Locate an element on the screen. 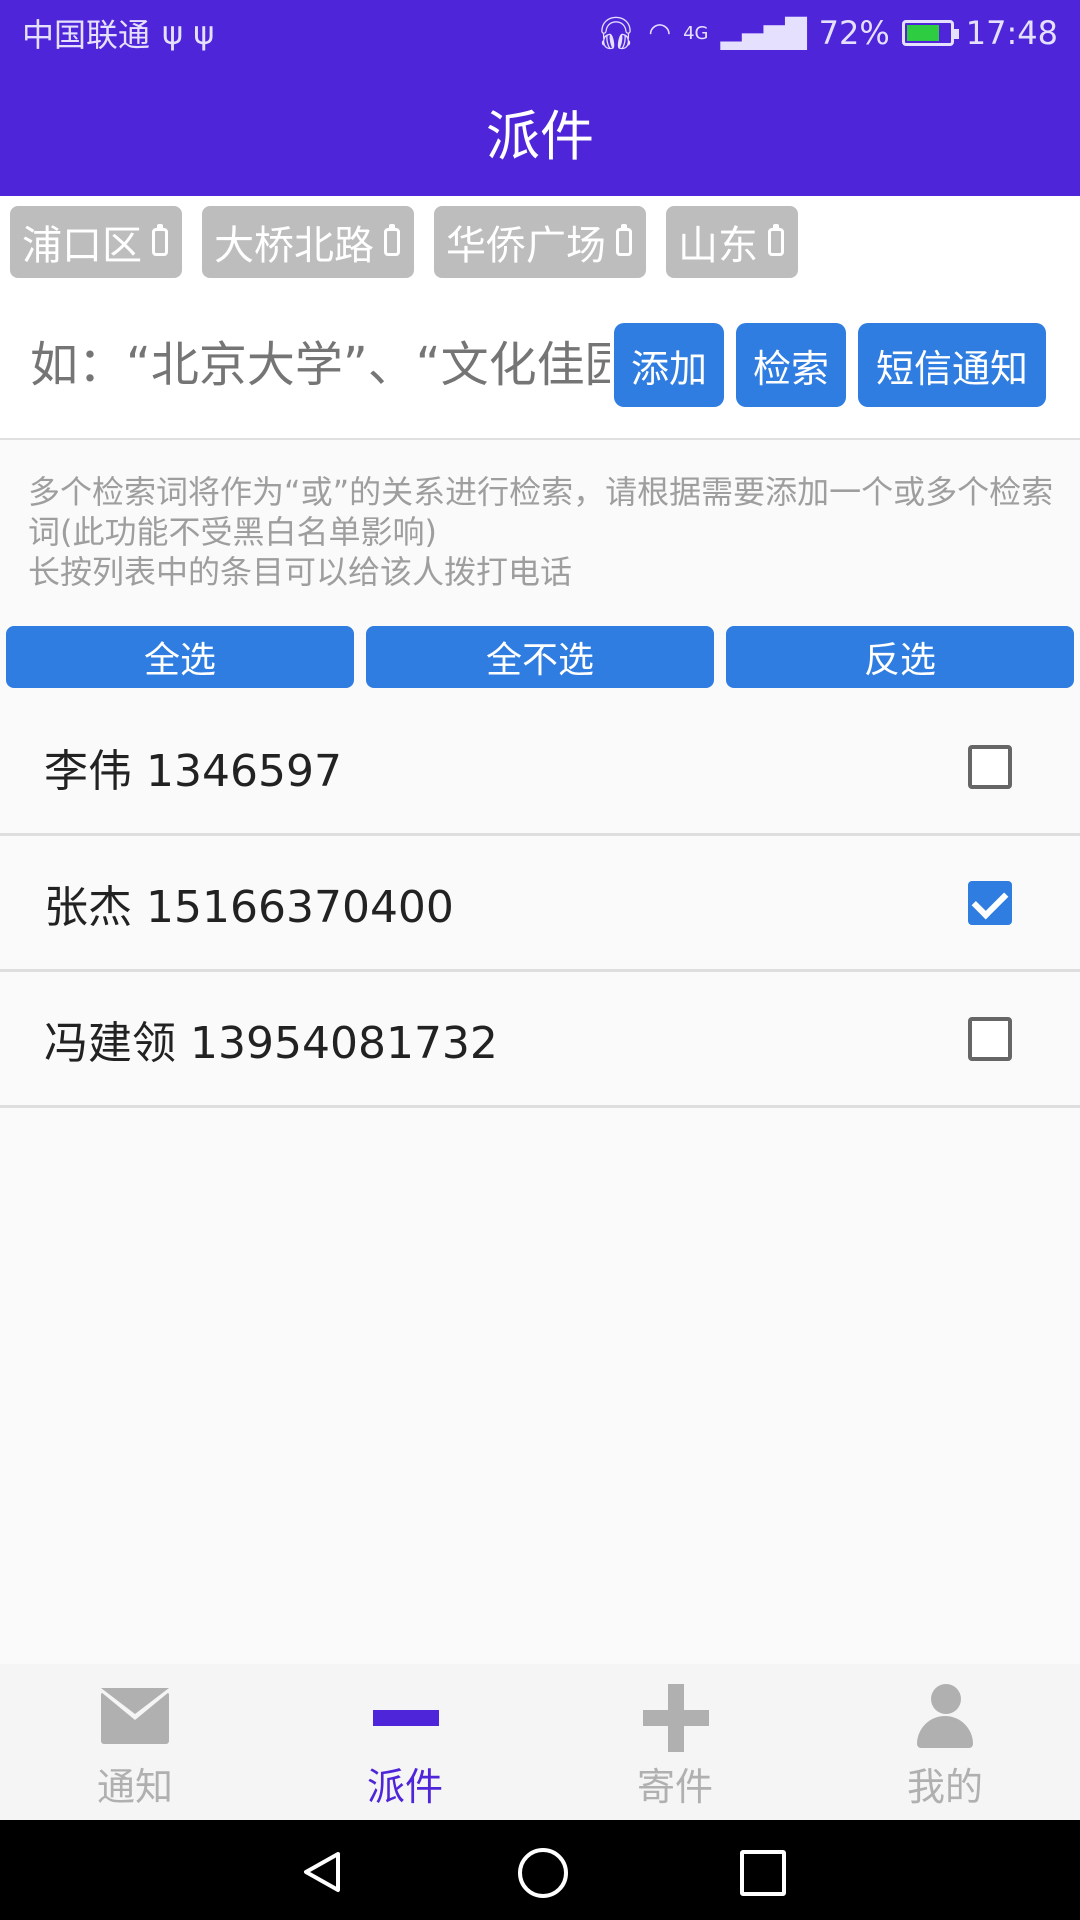 The width and height of the screenshot is (1080, 1920). search-row: 添加 检索 短信通知 is located at coordinates (540, 364).